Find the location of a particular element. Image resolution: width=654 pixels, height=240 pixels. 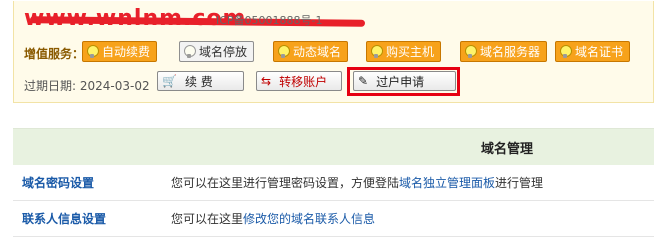

services-label: 增值服务： is located at coordinates (54, 54).